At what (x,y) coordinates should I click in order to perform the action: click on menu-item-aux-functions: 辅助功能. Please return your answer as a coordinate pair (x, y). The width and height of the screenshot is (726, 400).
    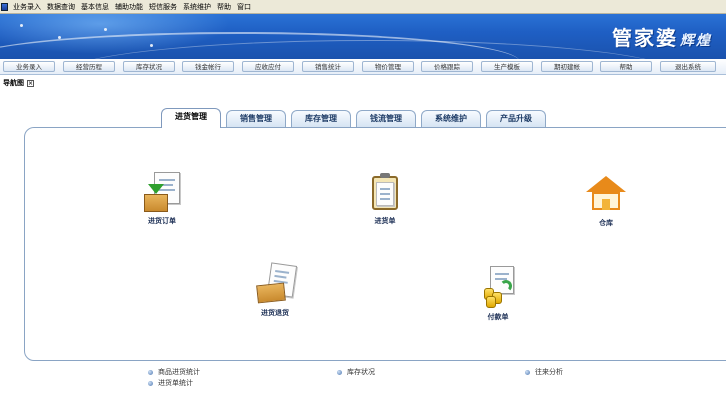
    Looking at the image, I should click on (129, 7).